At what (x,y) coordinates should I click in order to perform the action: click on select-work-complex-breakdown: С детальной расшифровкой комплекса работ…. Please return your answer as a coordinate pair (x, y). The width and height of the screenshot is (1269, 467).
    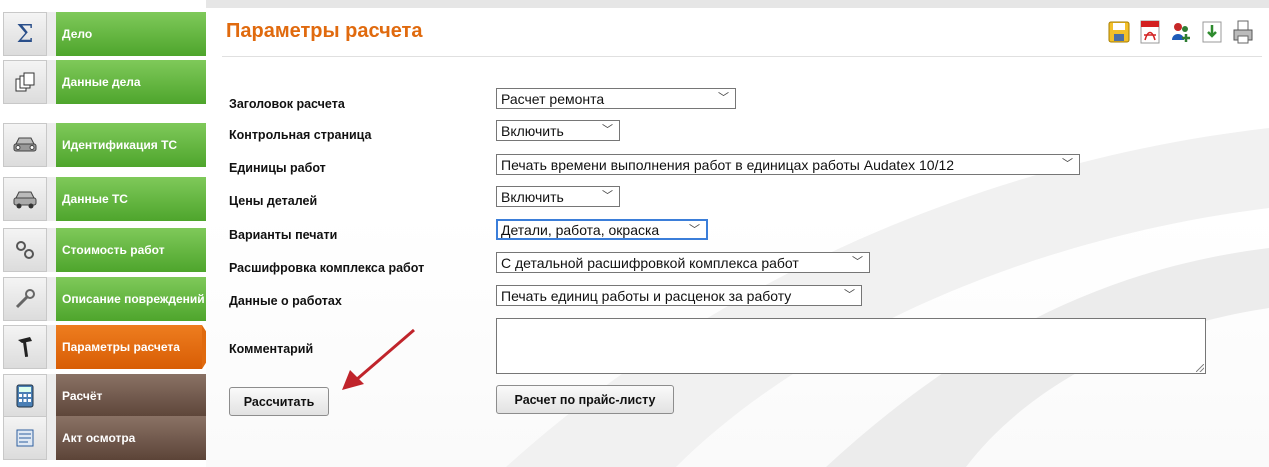
    Looking at the image, I should click on (683, 262).